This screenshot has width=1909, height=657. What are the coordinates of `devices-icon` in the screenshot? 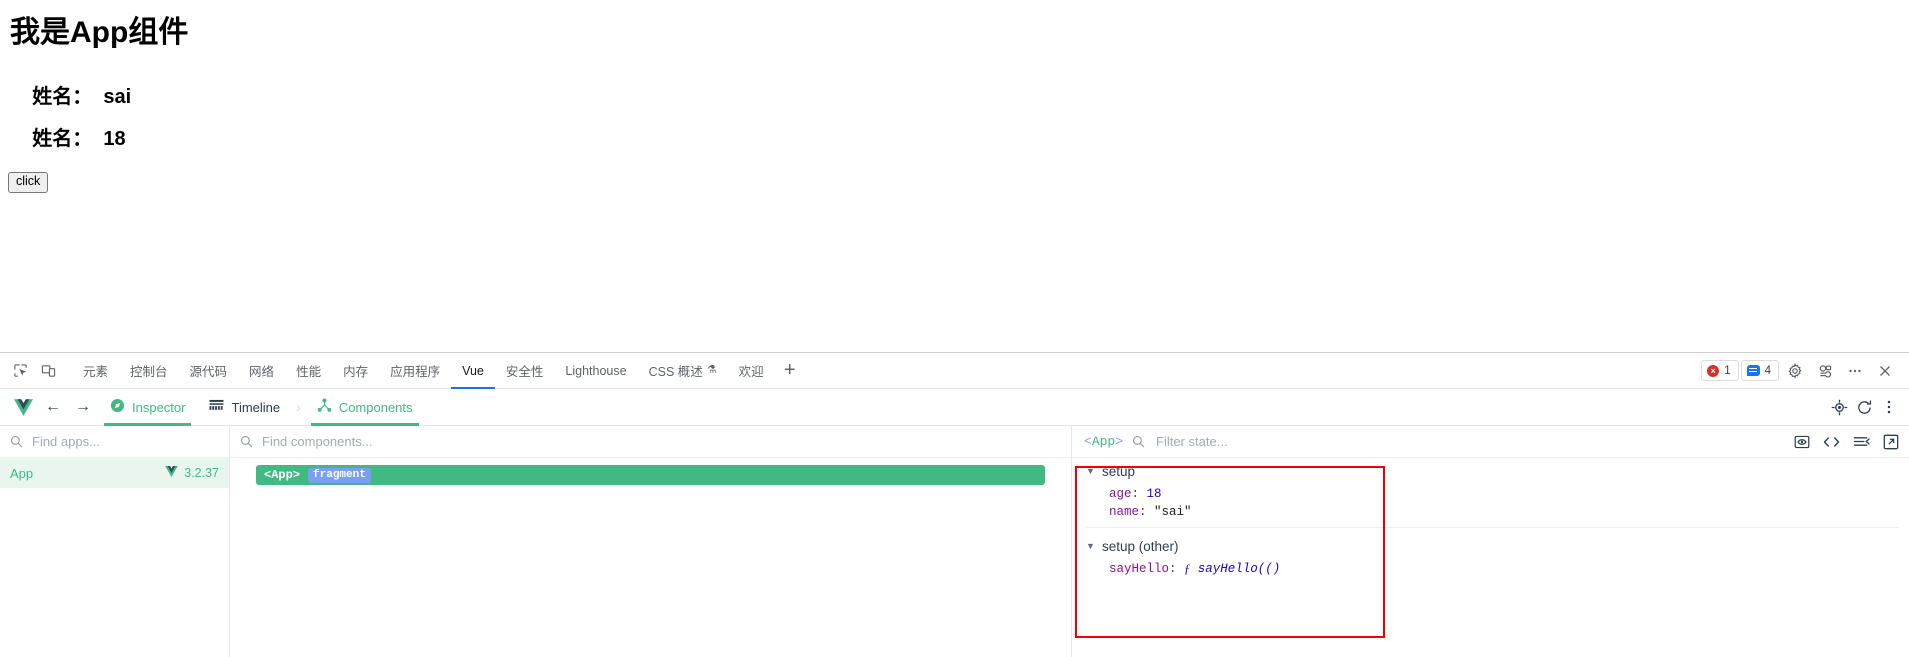 It's located at (1825, 371).